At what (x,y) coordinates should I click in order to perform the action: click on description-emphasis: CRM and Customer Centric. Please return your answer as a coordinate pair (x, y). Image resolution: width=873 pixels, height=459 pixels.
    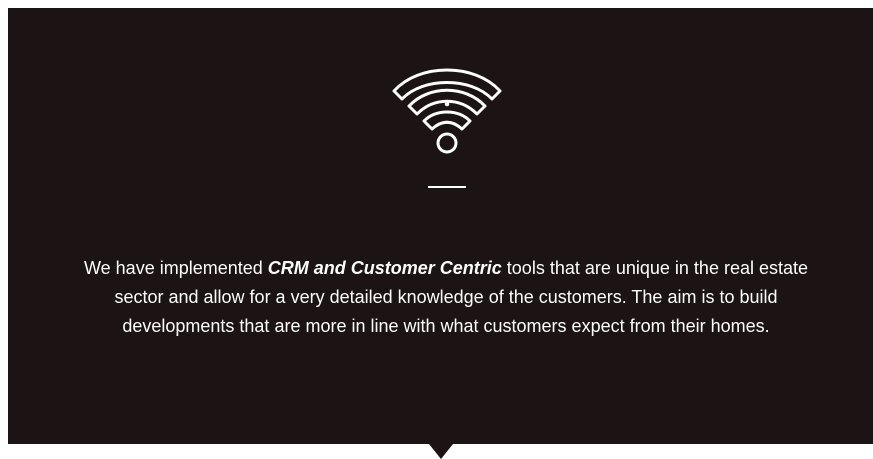
    Looking at the image, I should click on (384, 268).